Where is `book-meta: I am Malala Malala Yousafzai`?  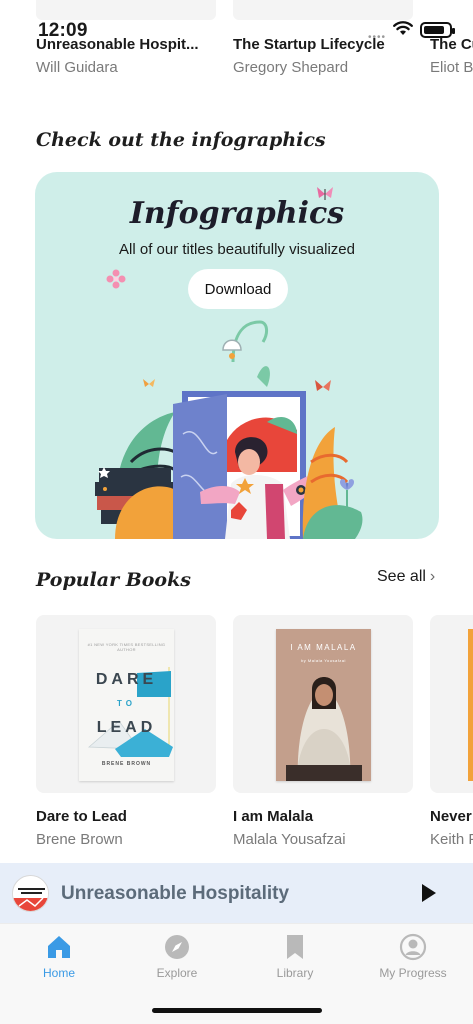
book-meta: I am Malala Malala Yousafzai is located at coordinates (328, 828).